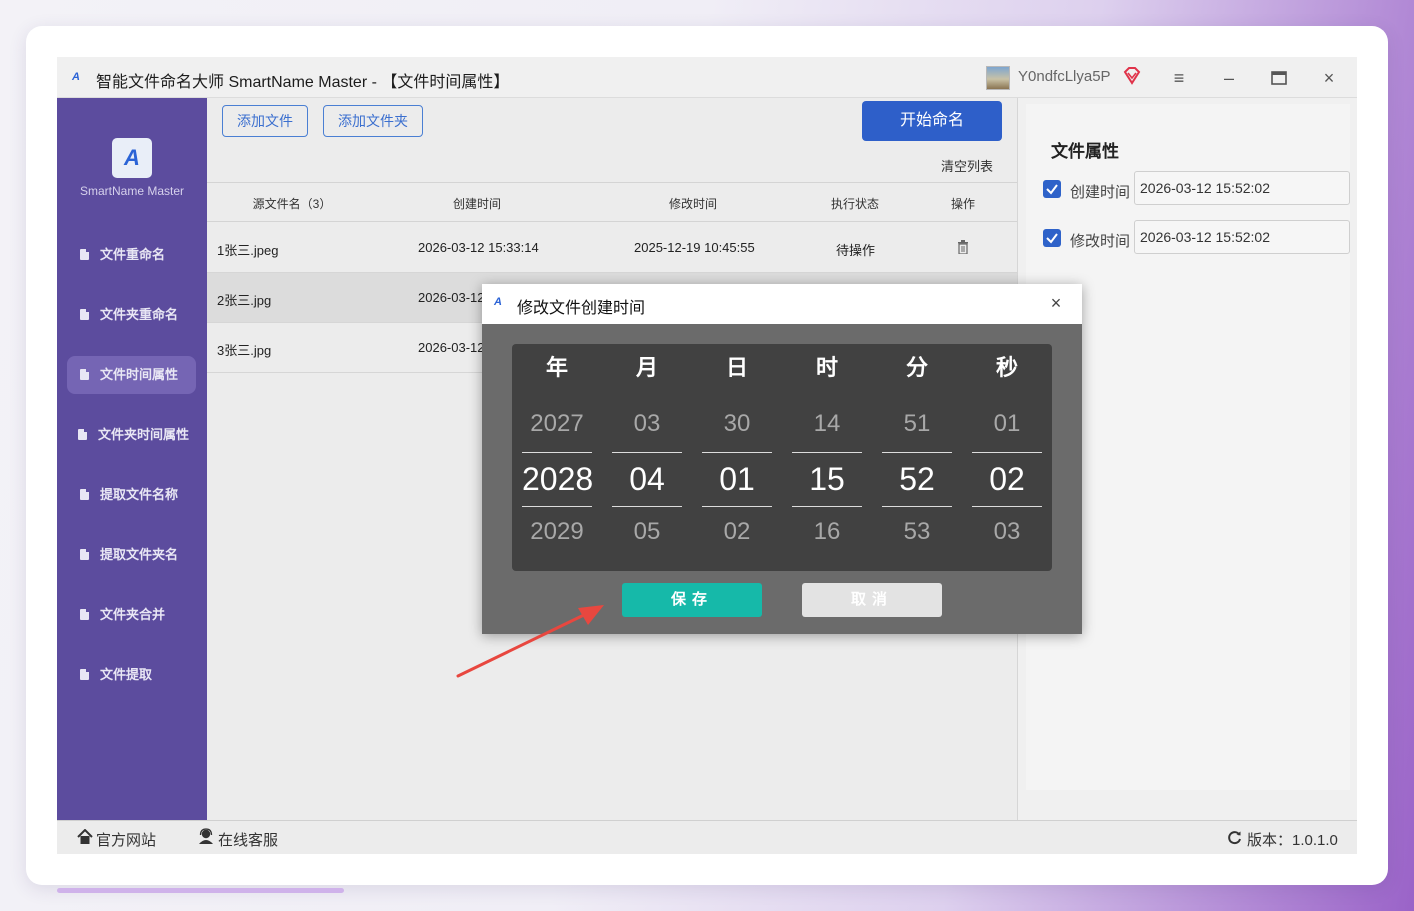  What do you see at coordinates (1292, 840) in the screenshot?
I see `version-label: 版本：1.0.1.0` at bounding box center [1292, 840].